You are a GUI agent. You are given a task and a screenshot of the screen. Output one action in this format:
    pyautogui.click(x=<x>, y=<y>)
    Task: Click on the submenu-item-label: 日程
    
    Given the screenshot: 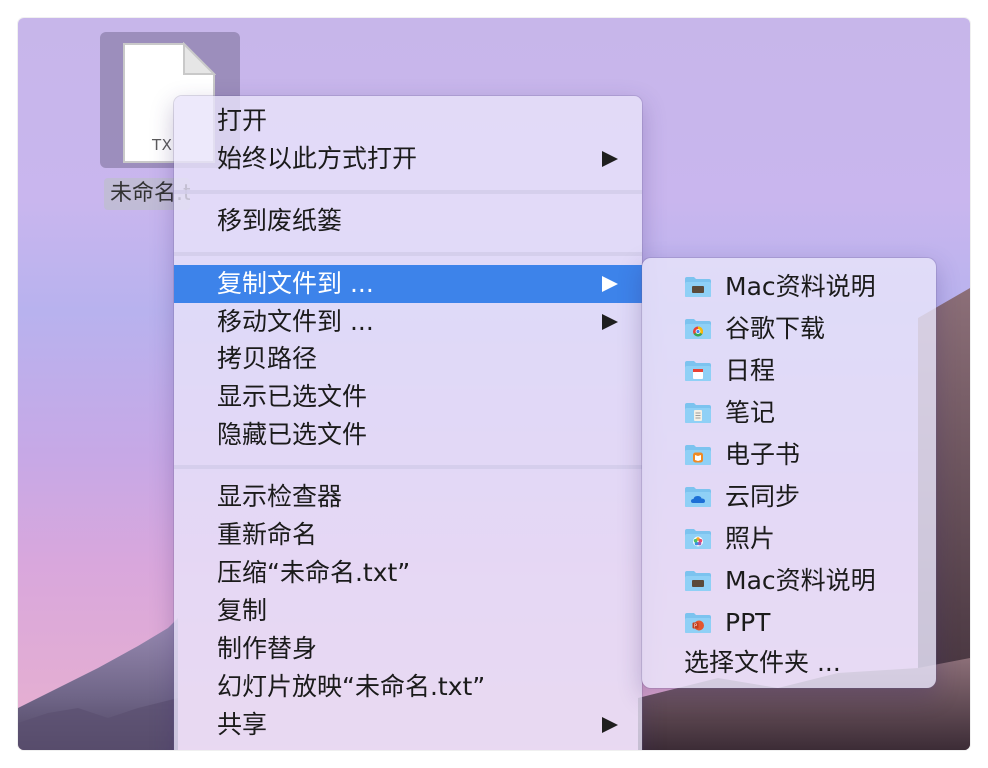 What is the action you would take?
    pyautogui.click(x=750, y=370)
    